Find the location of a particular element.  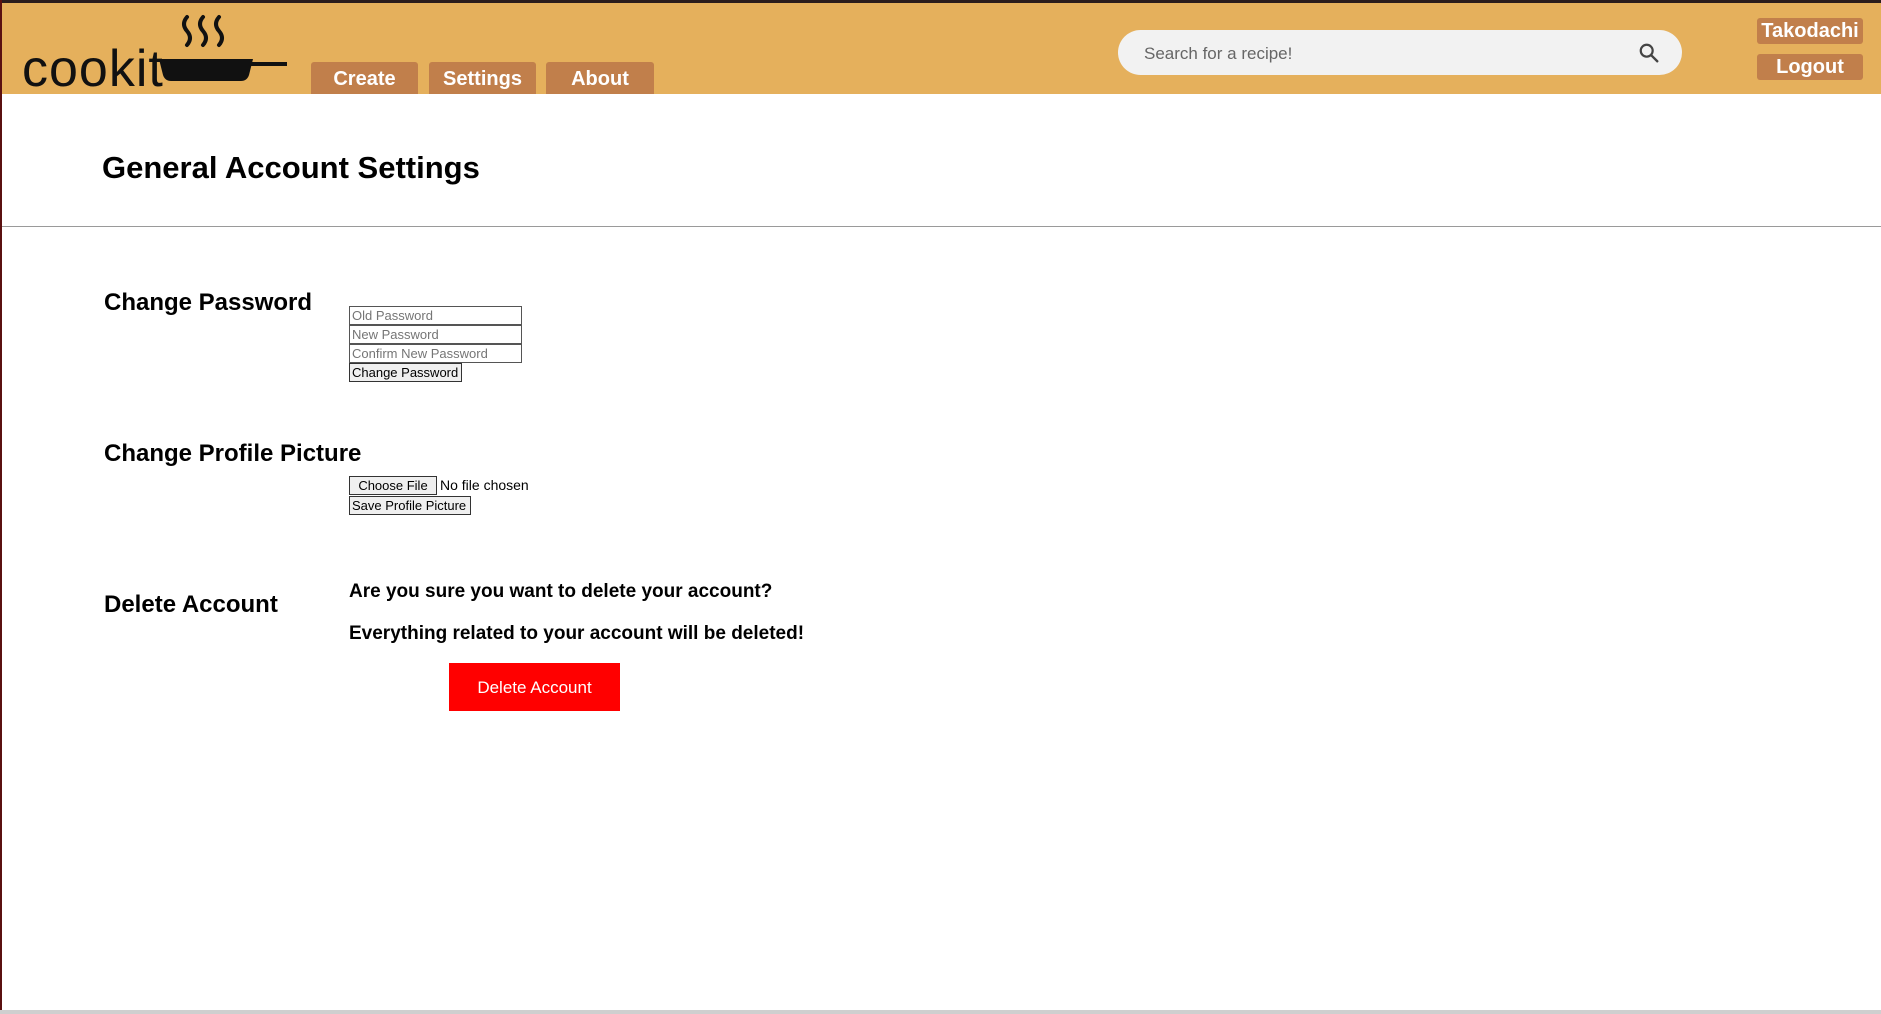

change-password-button: Change Password is located at coordinates (405, 372).